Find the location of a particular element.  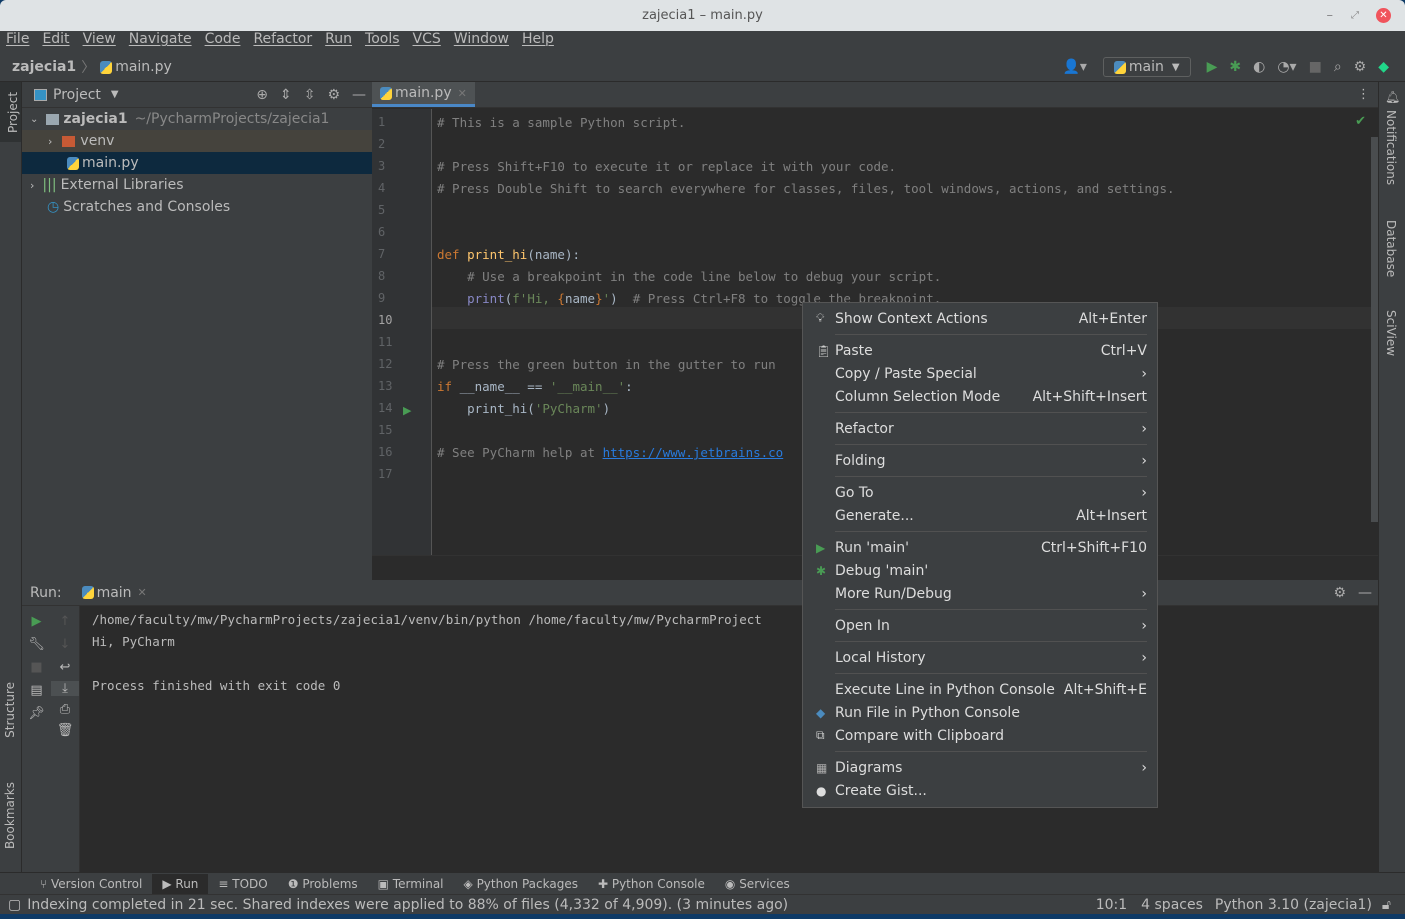

rerun-icon: ▶ is located at coordinates (36, 621).